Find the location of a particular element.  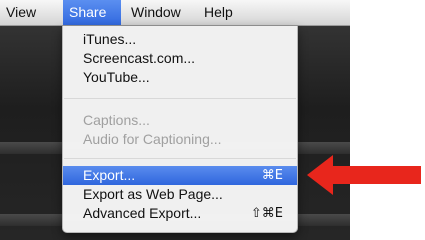

shortcut-label: ⇧⌘E is located at coordinates (266, 213).